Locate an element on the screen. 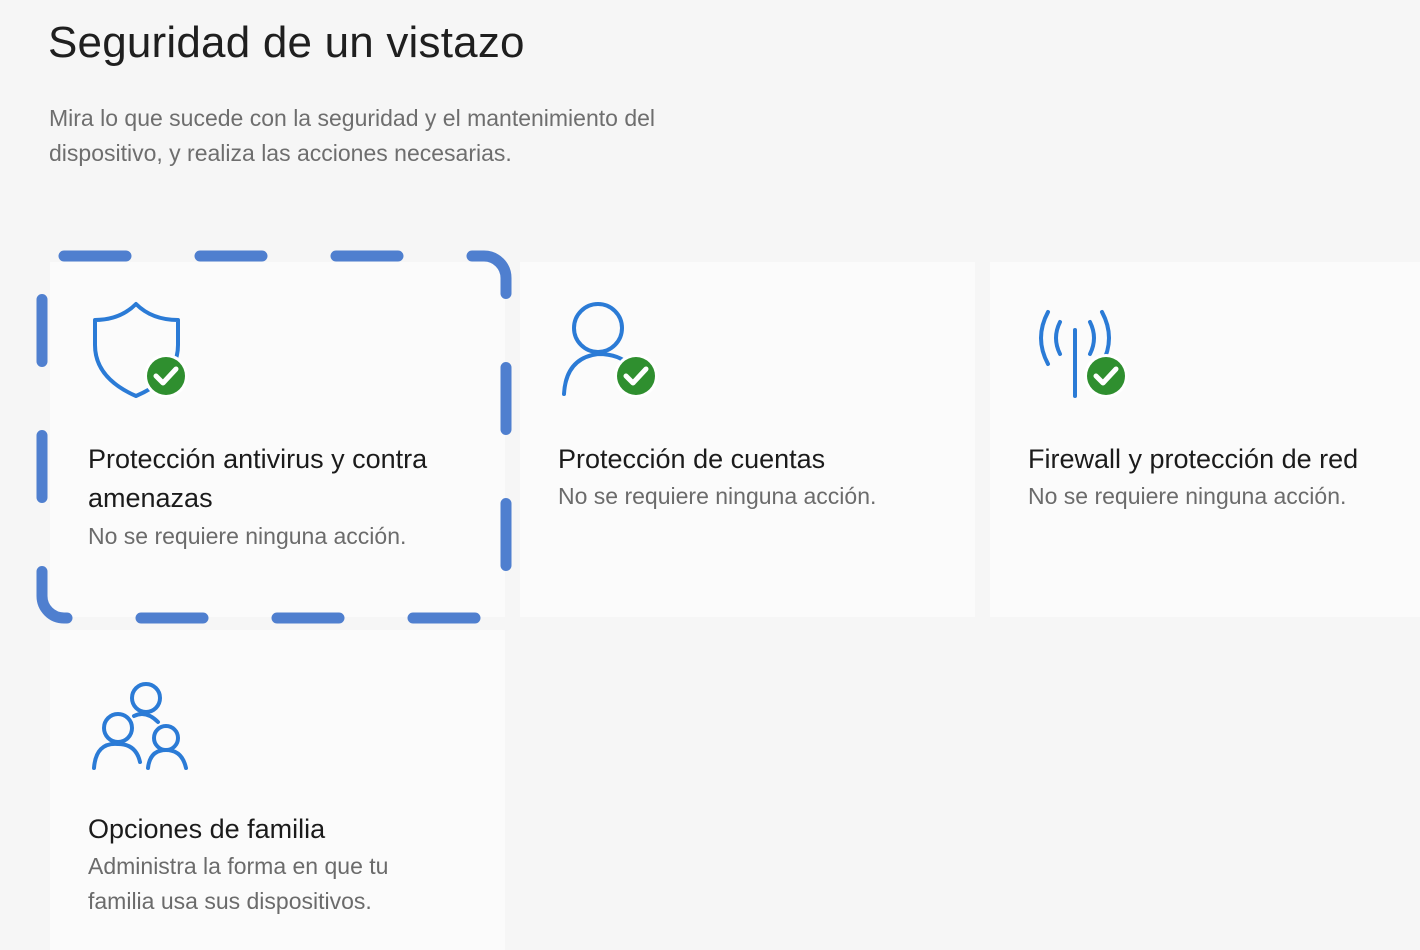 The width and height of the screenshot is (1420, 950). page-title: Seguridad de un vistazo is located at coordinates (286, 42).